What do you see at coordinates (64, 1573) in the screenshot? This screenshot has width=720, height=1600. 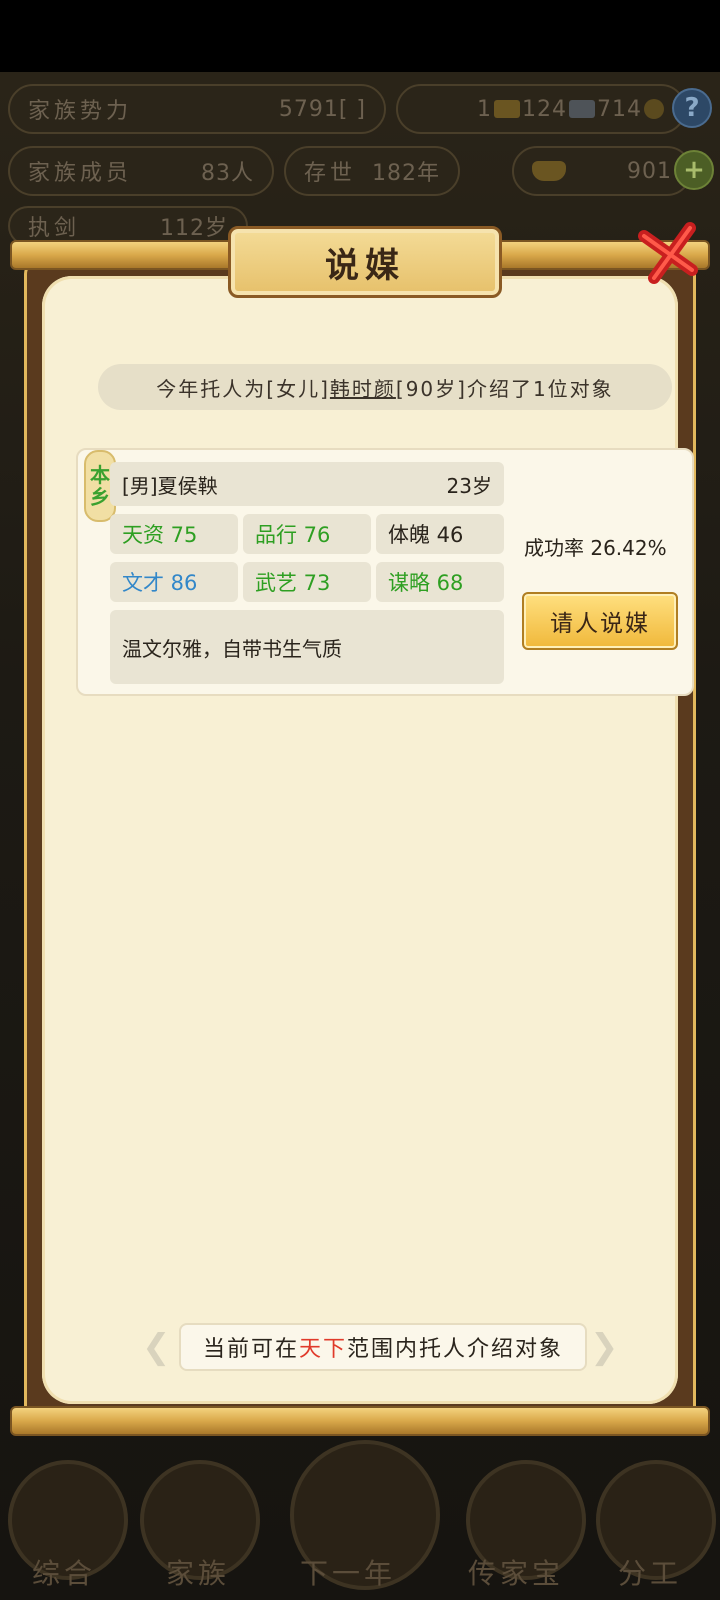 I see `nav-general-label: 综合` at bounding box center [64, 1573].